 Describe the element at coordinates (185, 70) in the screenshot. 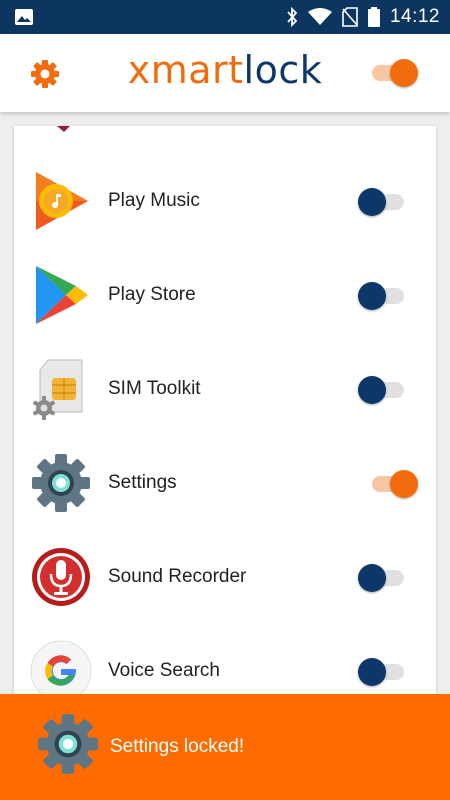

I see `logo-xmart: xmart` at that location.